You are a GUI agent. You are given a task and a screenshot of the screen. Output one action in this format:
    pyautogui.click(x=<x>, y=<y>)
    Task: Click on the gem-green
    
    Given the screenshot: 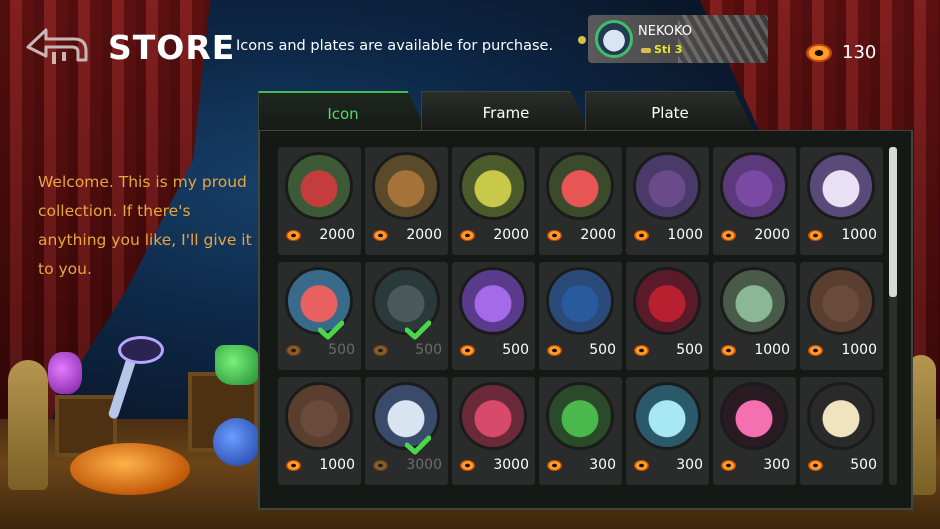 What is the action you would take?
    pyautogui.click(x=237, y=365)
    